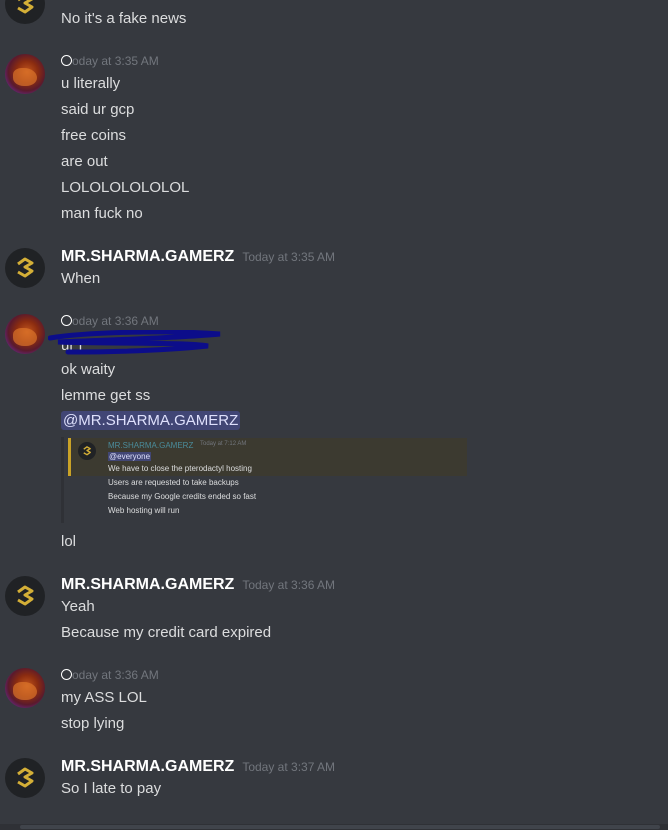  What do you see at coordinates (104, 697) in the screenshot?
I see `message-text: my ASS LOL` at bounding box center [104, 697].